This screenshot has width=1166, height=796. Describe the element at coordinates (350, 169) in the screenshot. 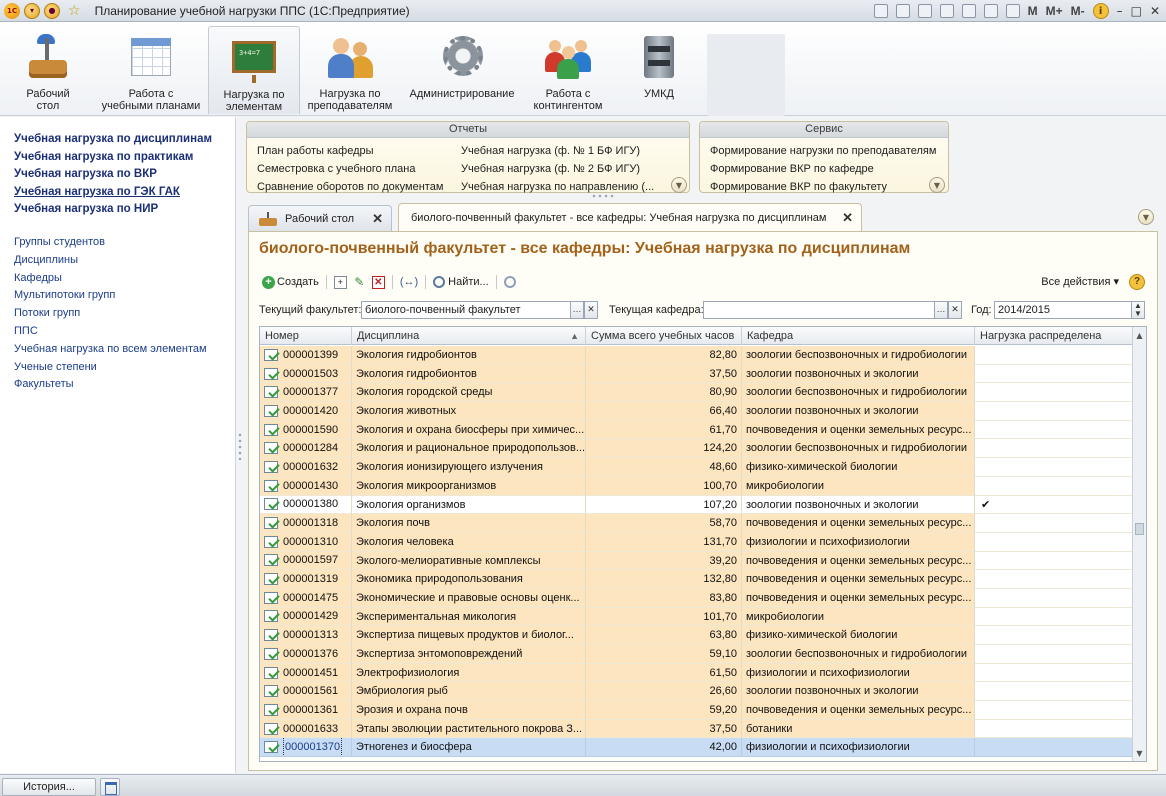

I see `report-semester-plan: Семестровка с учебного плана` at that location.